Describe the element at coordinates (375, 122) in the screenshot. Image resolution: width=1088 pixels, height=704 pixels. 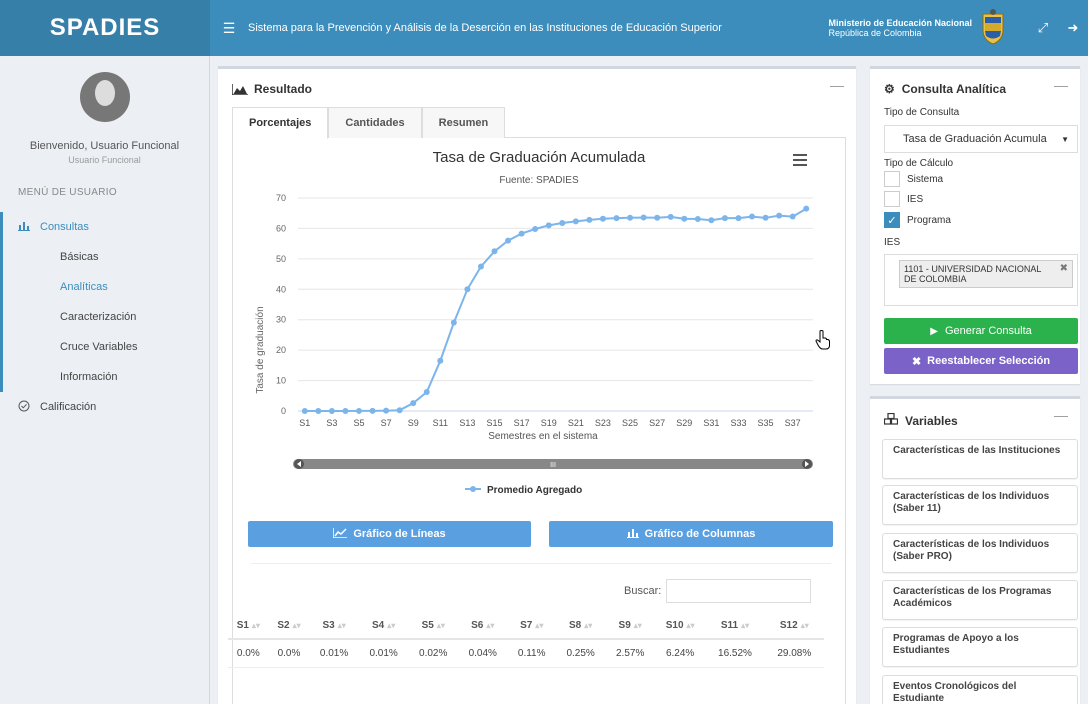
I see `tab-cantidades: Cantidades` at that location.